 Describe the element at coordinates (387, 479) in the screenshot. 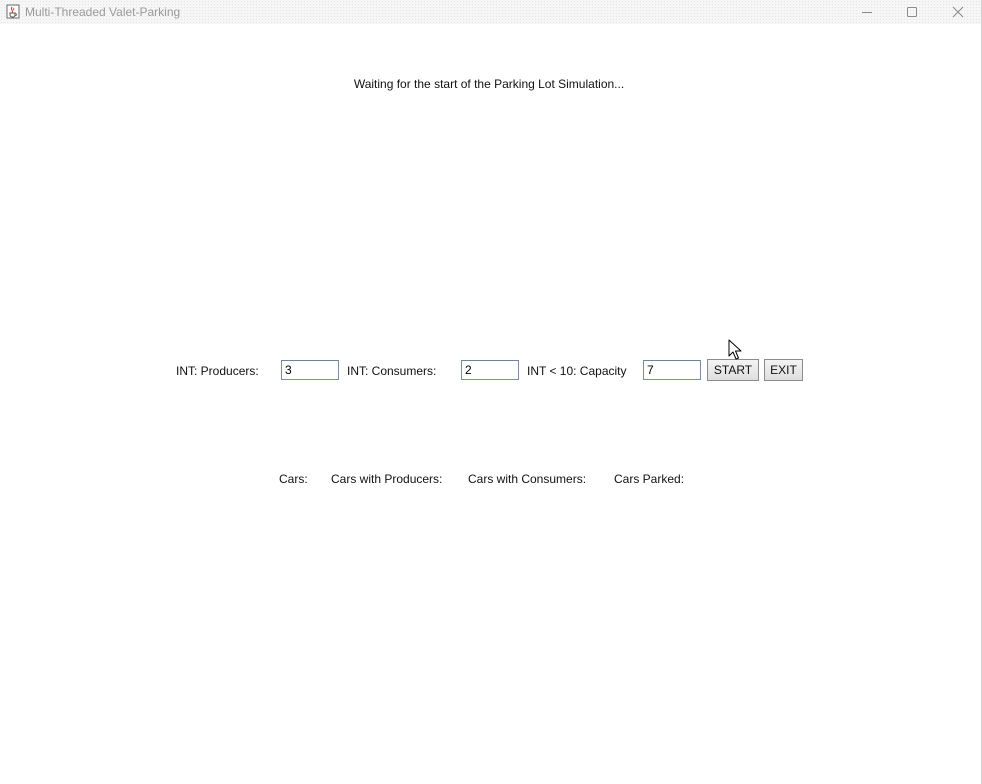

I see `cars-with-producers-label: Cars with Producers:` at that location.